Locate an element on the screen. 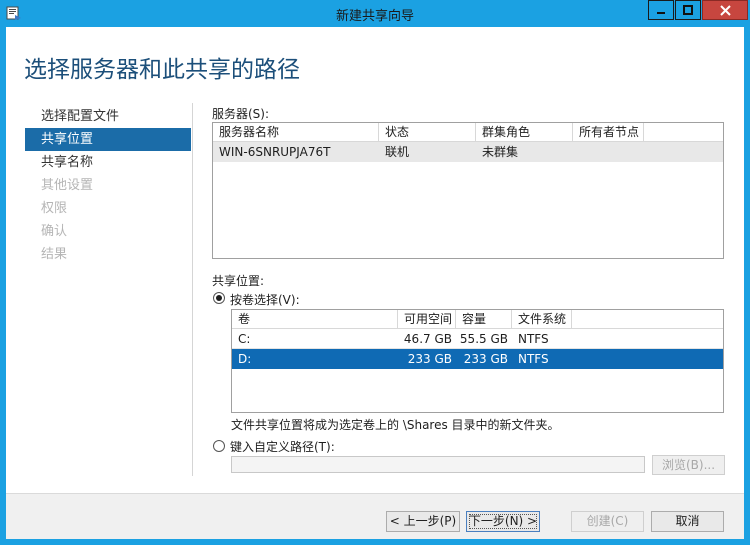  by-volume-radio is located at coordinates (219, 298).